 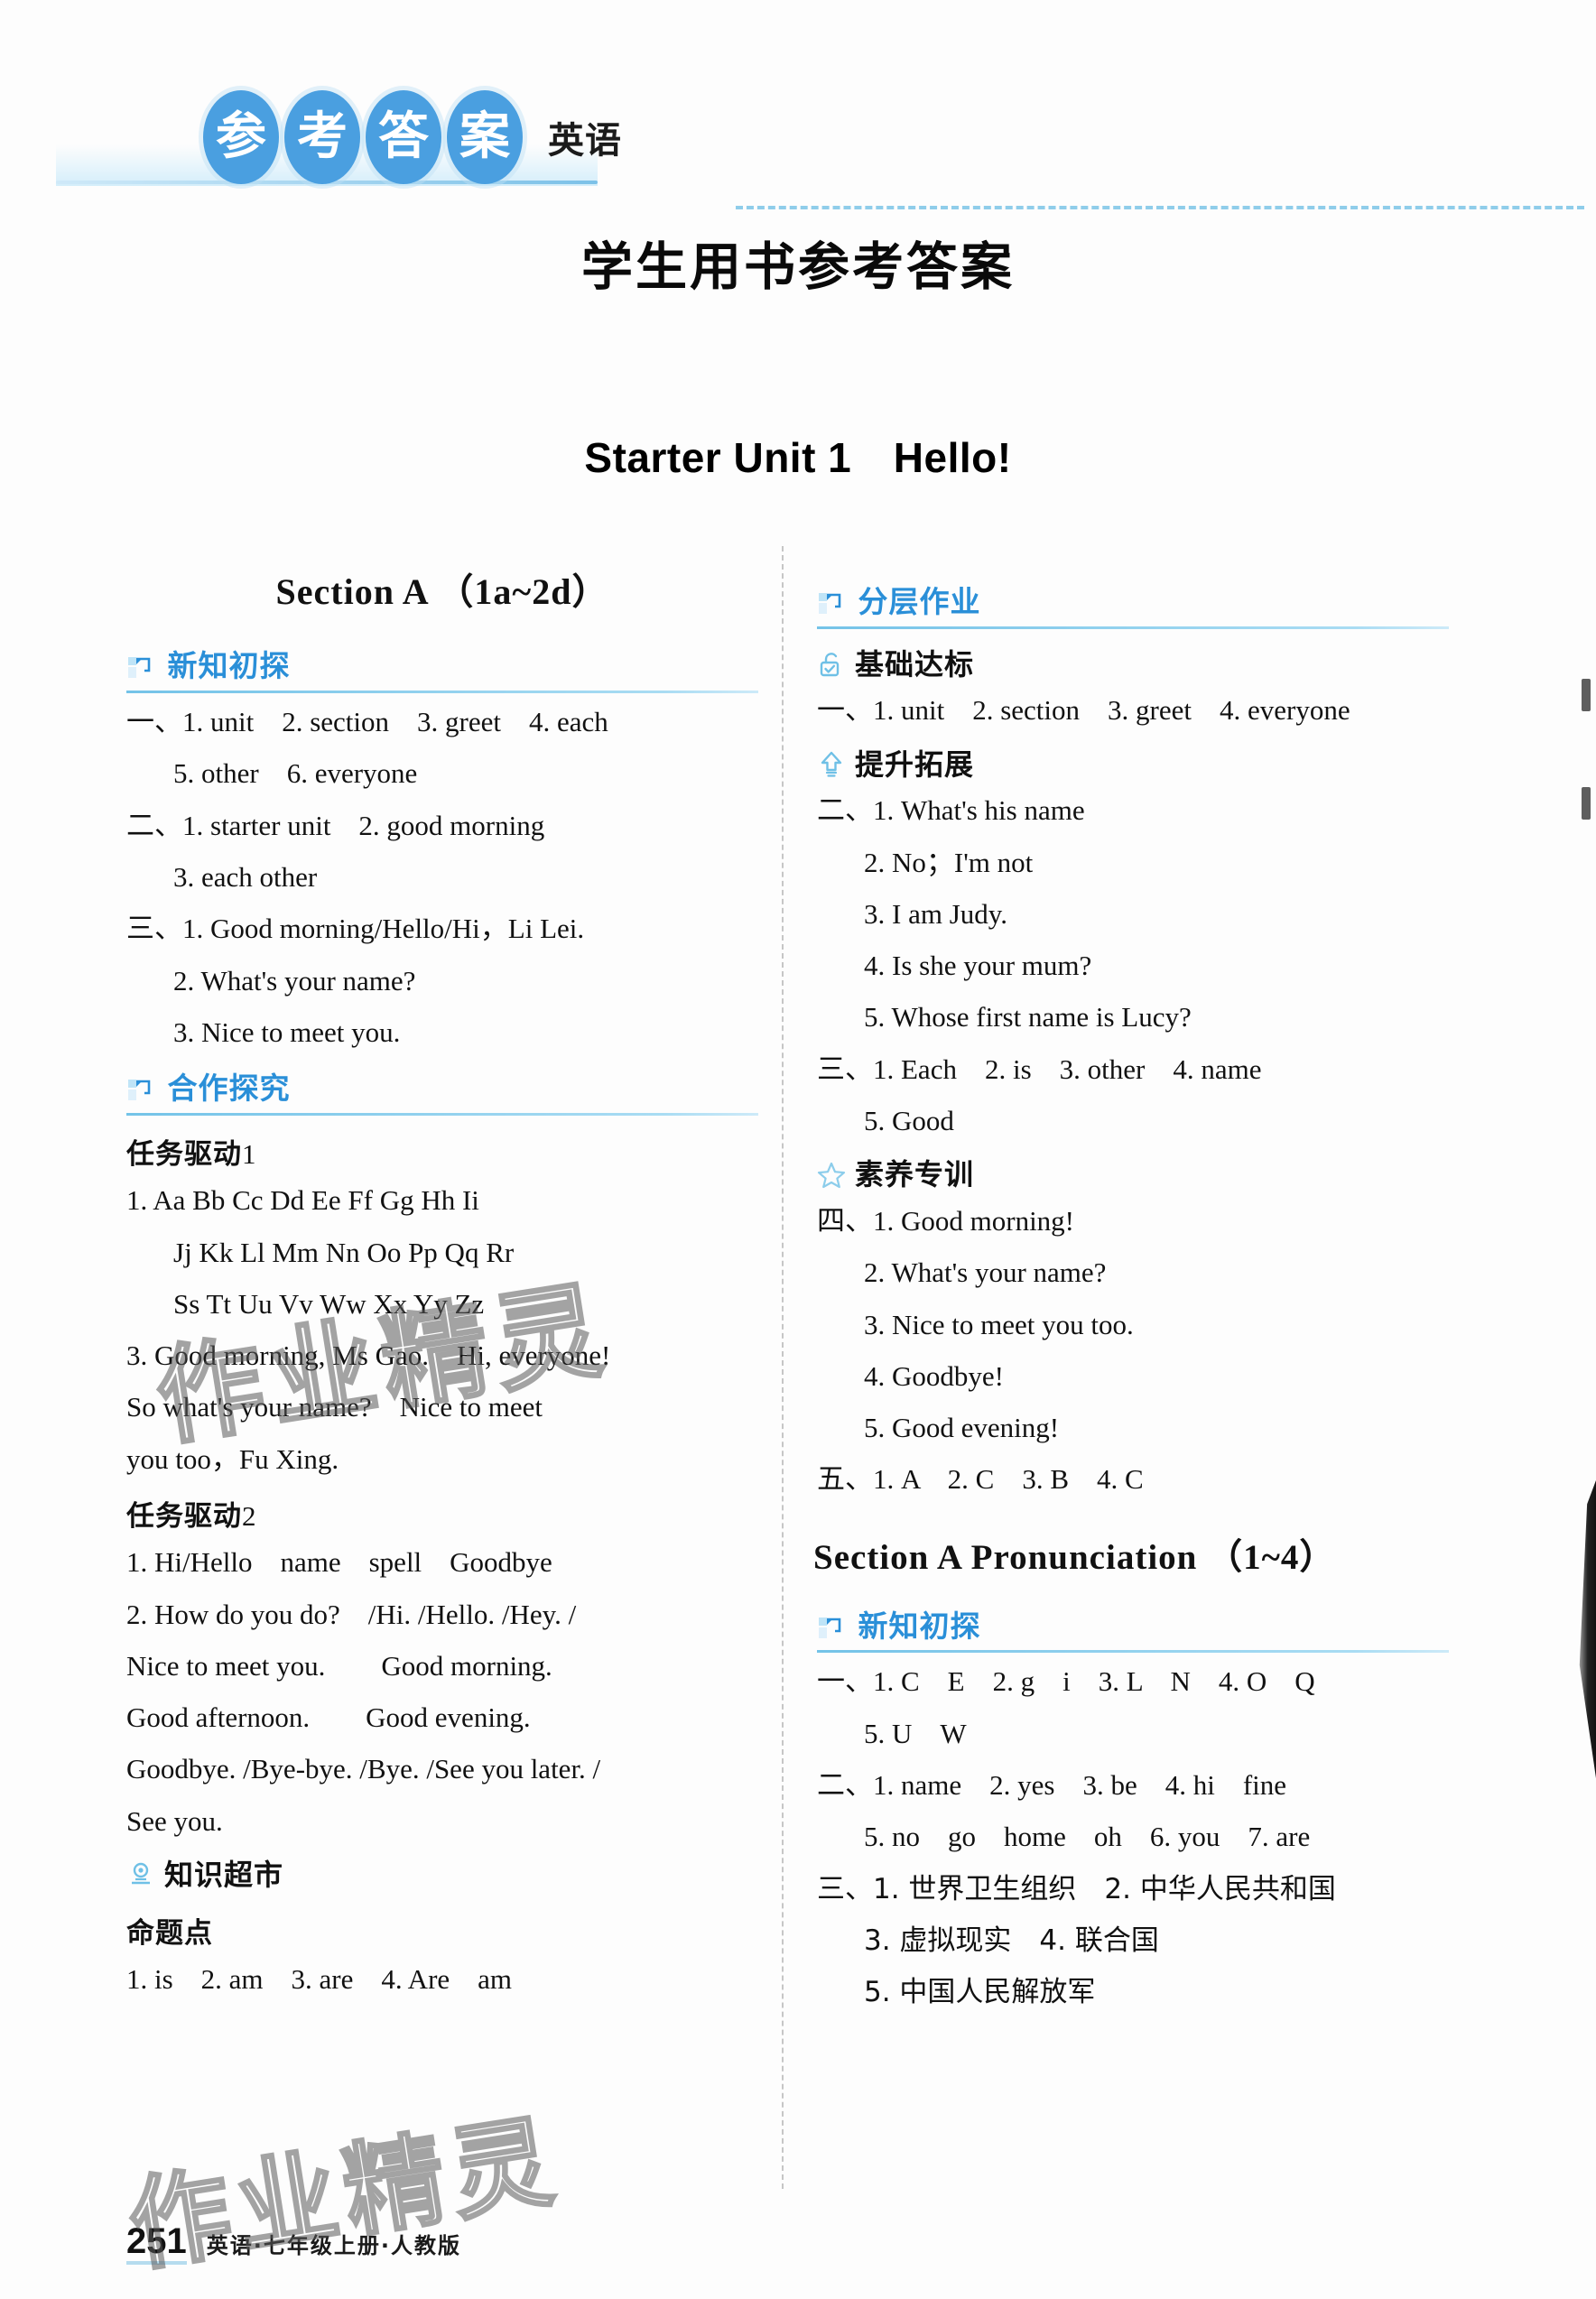 I want to click on answer-line: 5. other 6. everyone, so click(x=295, y=773).